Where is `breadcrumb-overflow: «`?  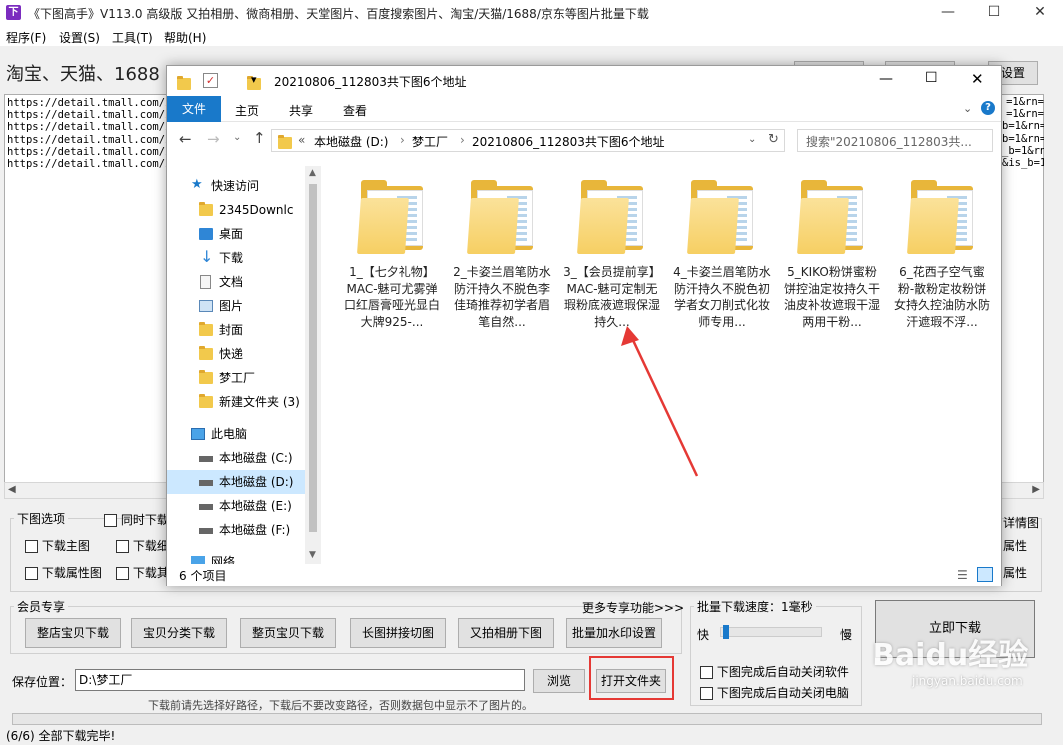
breadcrumb-overflow: « is located at coordinates (301, 140).